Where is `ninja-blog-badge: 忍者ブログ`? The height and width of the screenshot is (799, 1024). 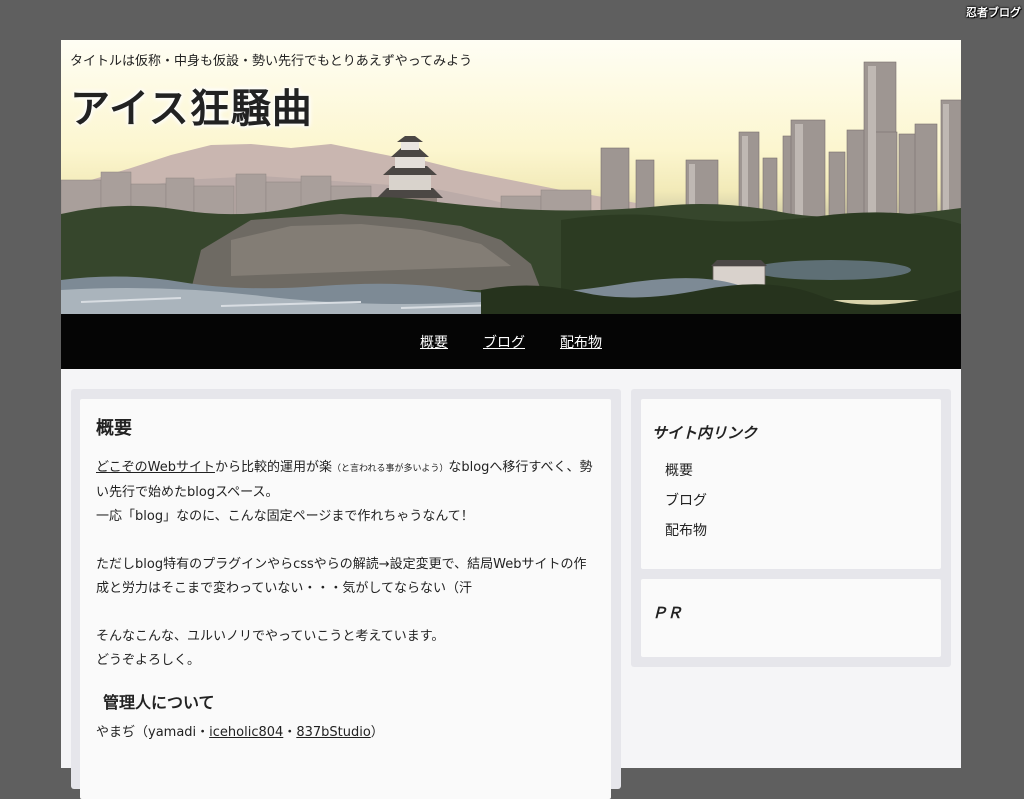
ninja-blog-badge: 忍者ブログ is located at coordinates (993, 12).